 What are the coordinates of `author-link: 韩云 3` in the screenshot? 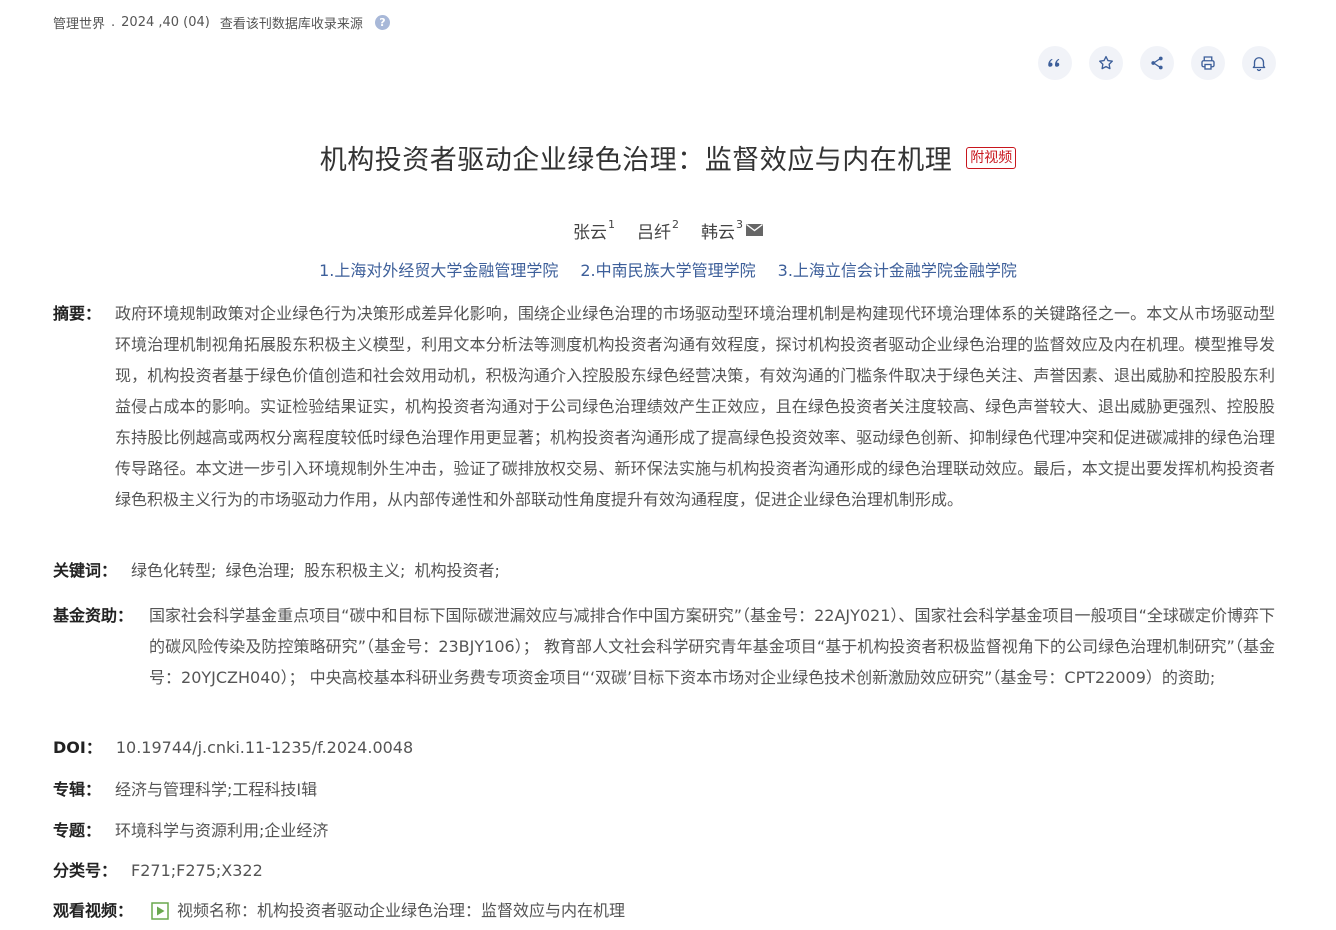 It's located at (732, 230).